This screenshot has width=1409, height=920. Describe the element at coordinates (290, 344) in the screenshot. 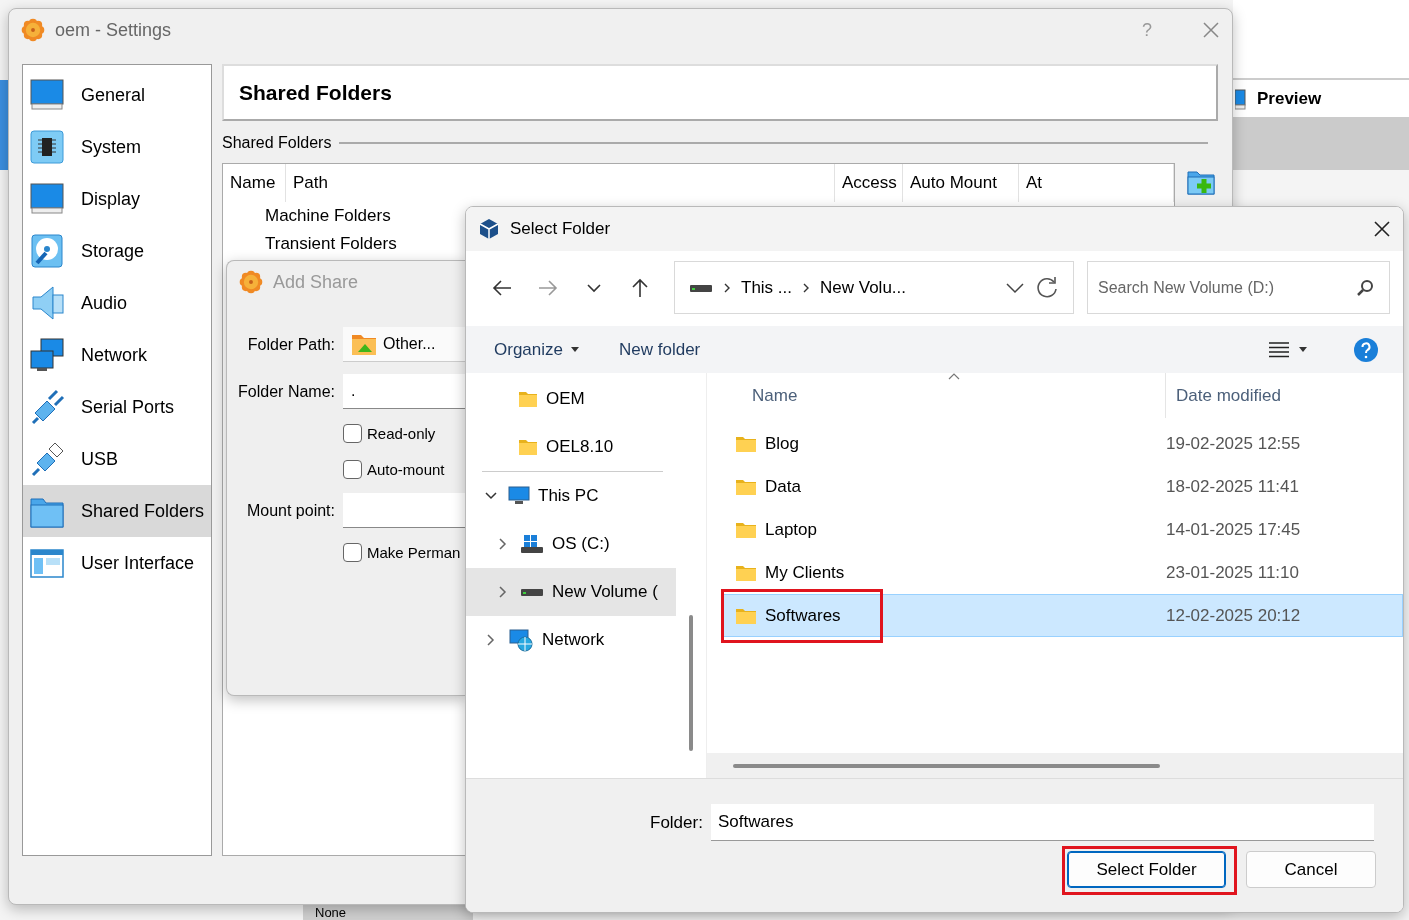

I see `field-label: Folder Path:` at that location.